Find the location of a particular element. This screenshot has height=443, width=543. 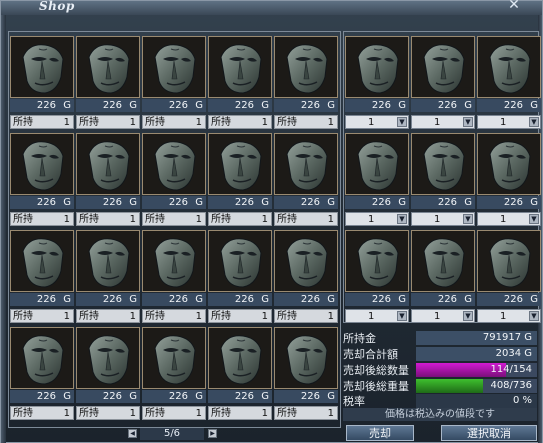

title-bar: Shop ✕ is located at coordinates (271, 7).